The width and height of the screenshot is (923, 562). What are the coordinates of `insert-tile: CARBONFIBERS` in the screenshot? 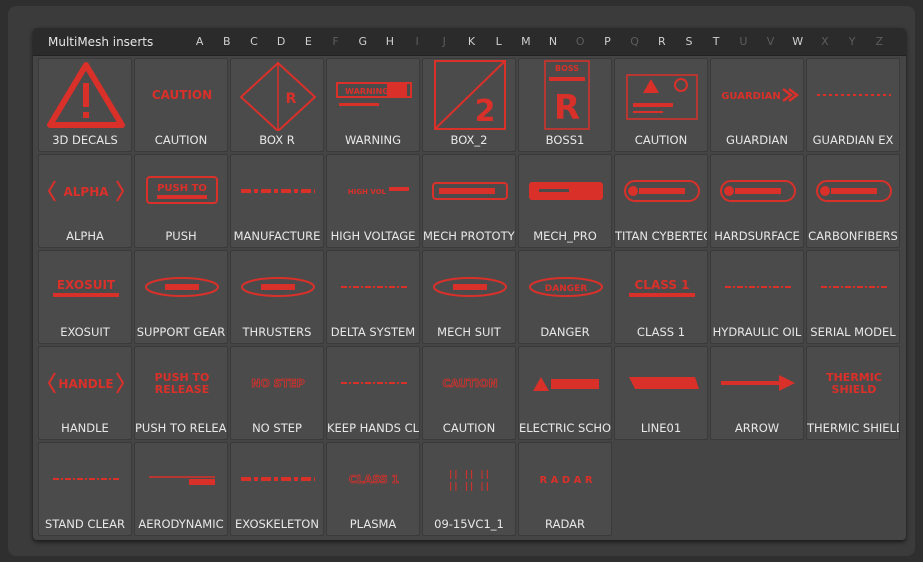 It's located at (853, 201).